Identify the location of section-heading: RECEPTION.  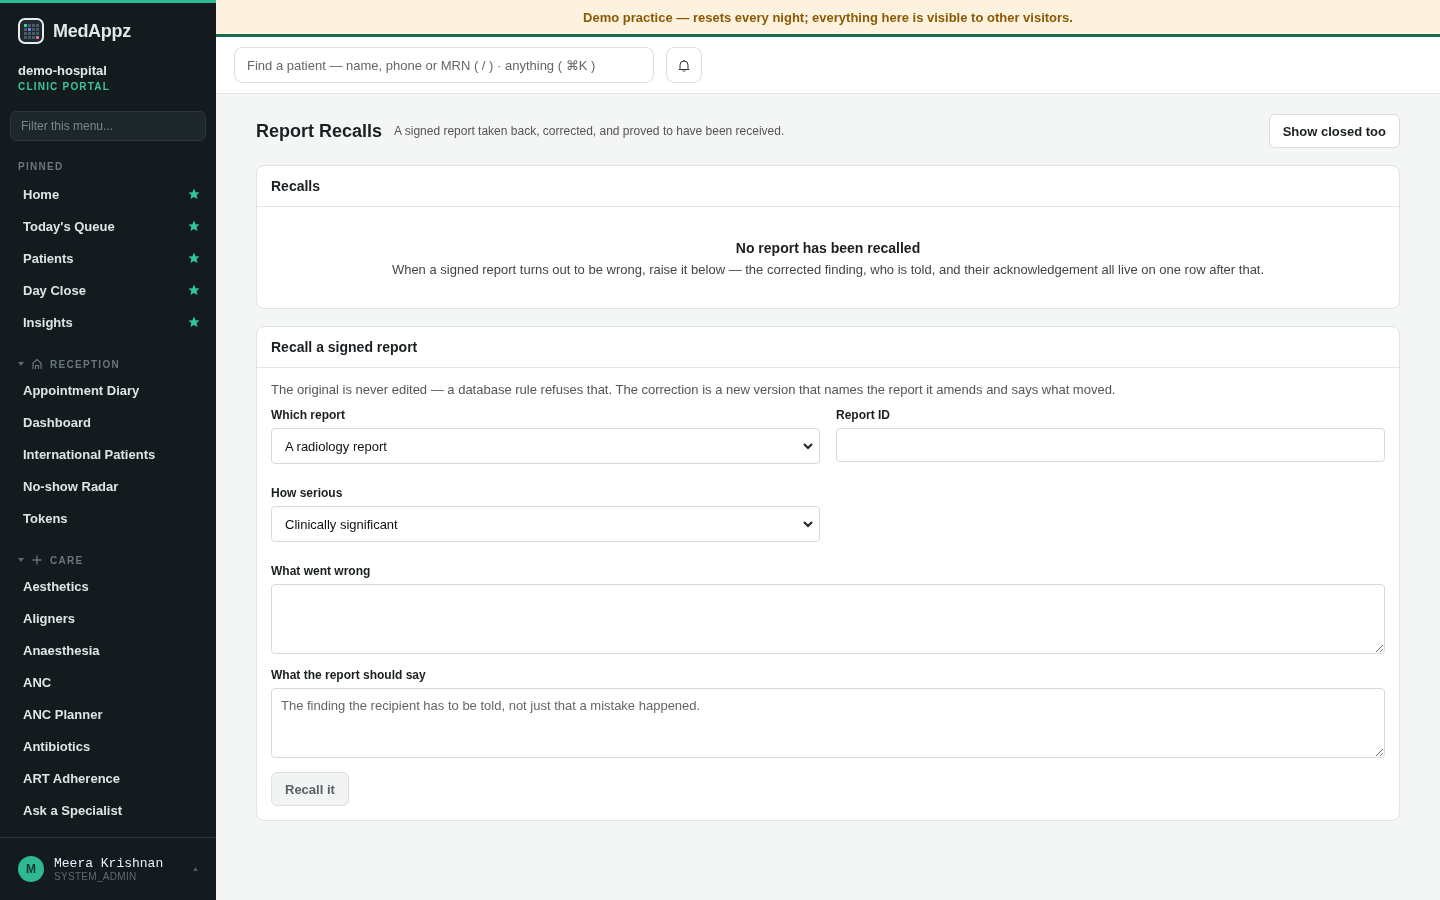
(85, 364).